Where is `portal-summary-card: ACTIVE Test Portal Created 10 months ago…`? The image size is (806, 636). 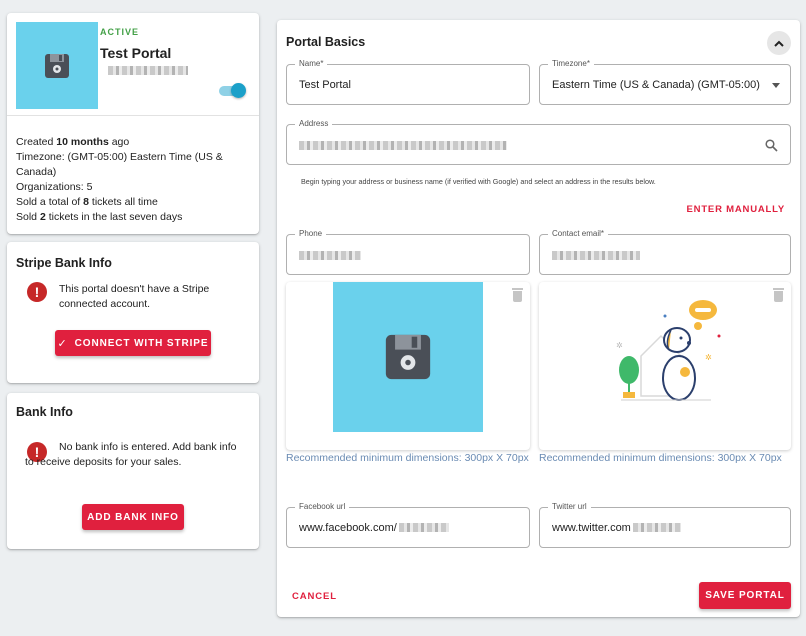 portal-summary-card: ACTIVE Test Portal Created 10 months ago… is located at coordinates (133, 123).